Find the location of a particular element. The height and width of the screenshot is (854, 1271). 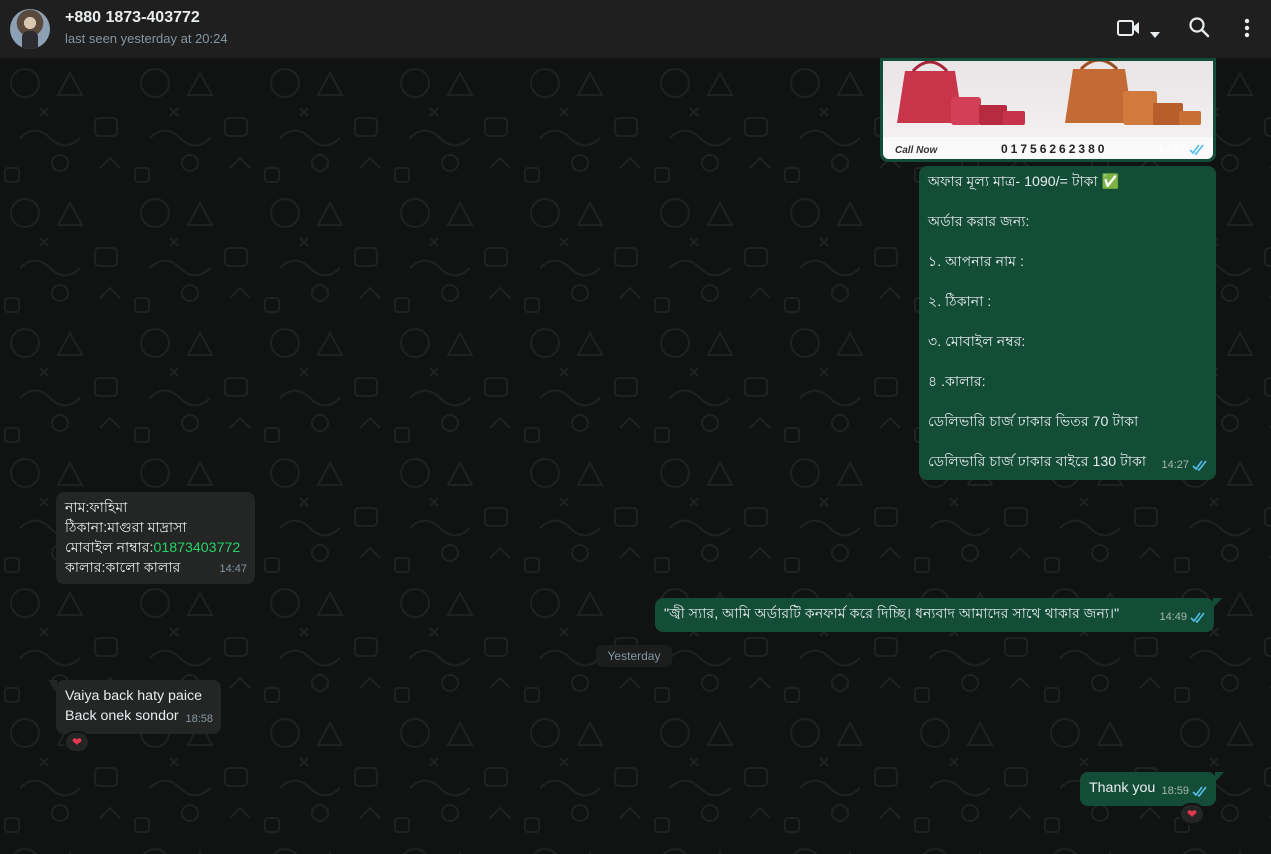

message-text-line: অফার মূল্য মাত্র- 1090/= টাকা ✅ is located at coordinates (1024, 182).